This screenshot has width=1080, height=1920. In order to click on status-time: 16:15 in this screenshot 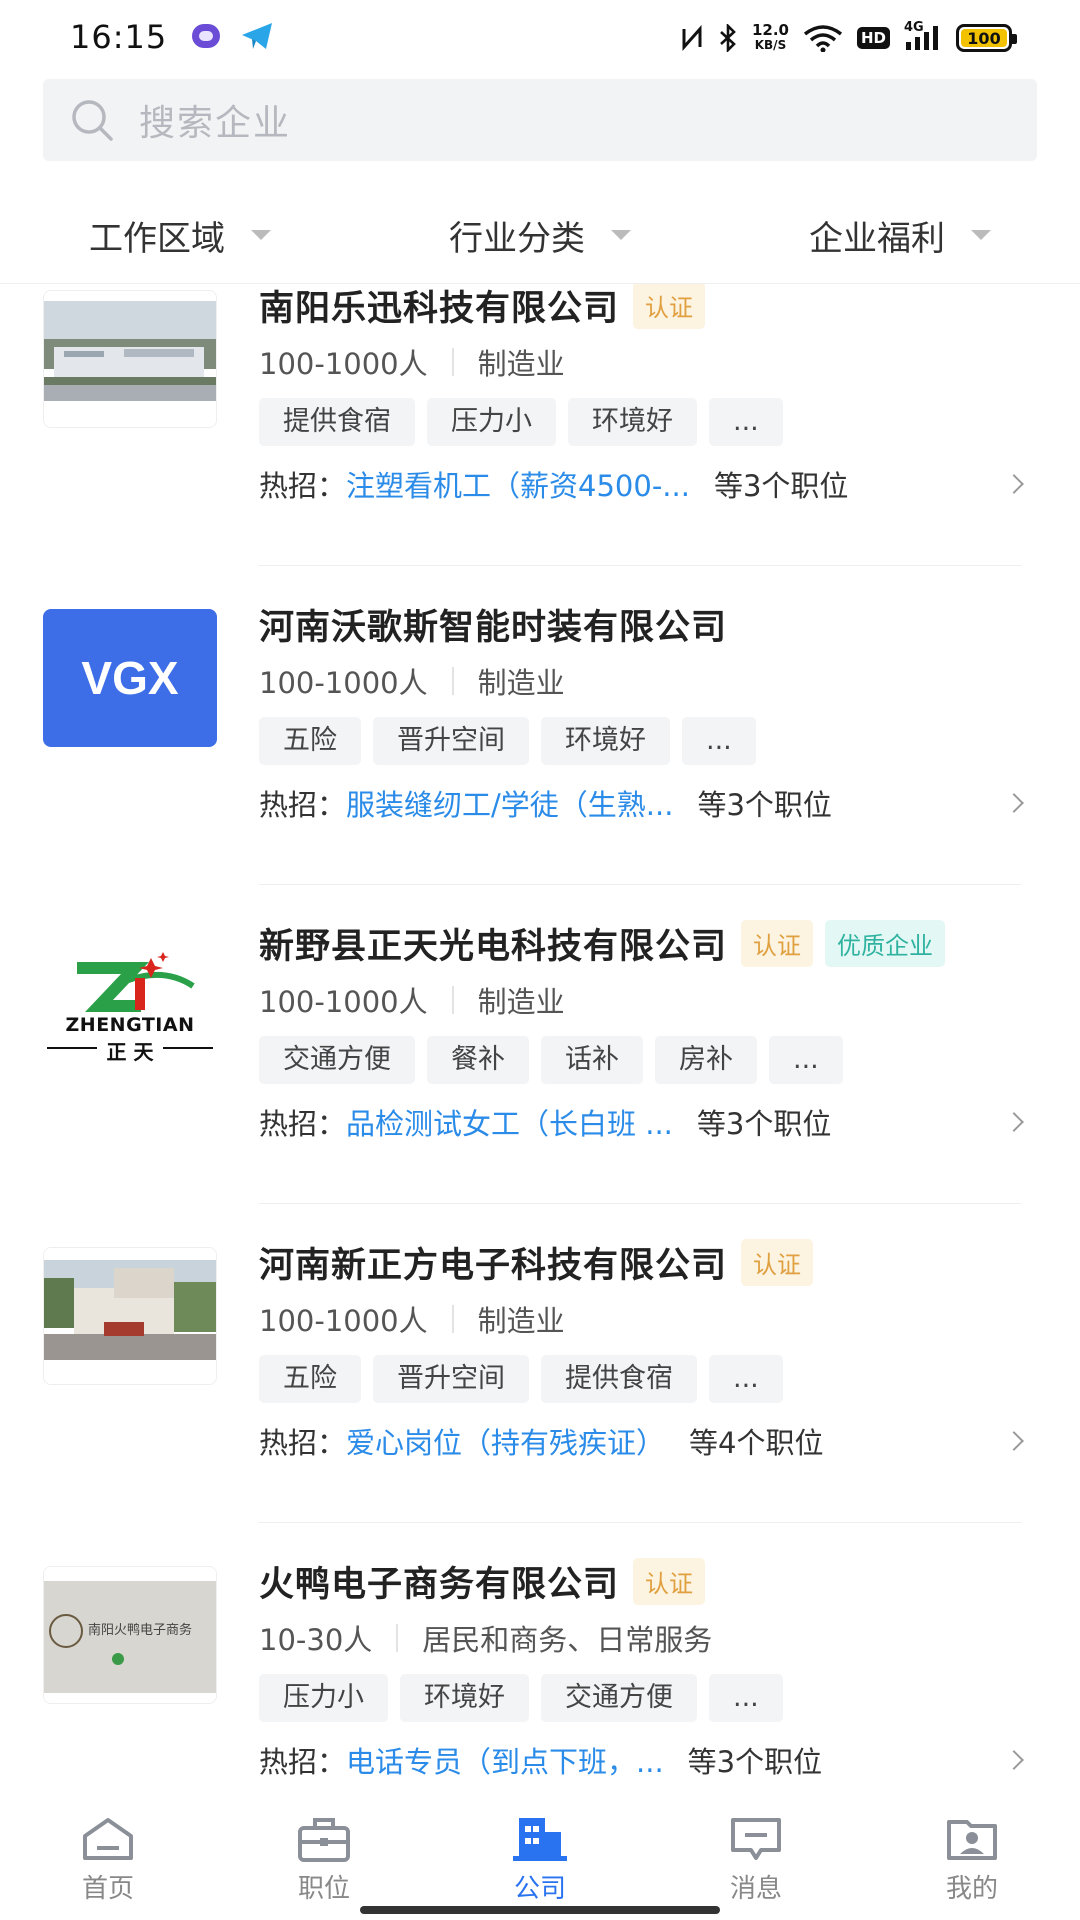, I will do `click(119, 37)`.